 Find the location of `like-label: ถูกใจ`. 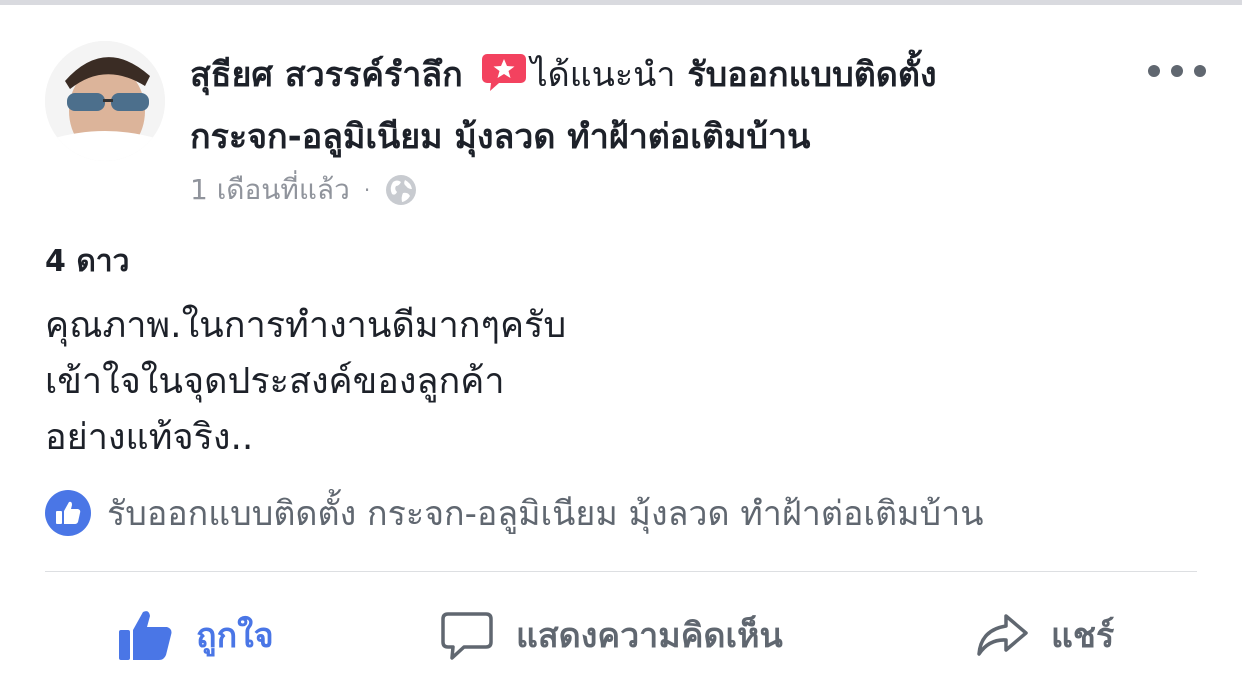

like-label: ถูกใจ is located at coordinates (235, 636).